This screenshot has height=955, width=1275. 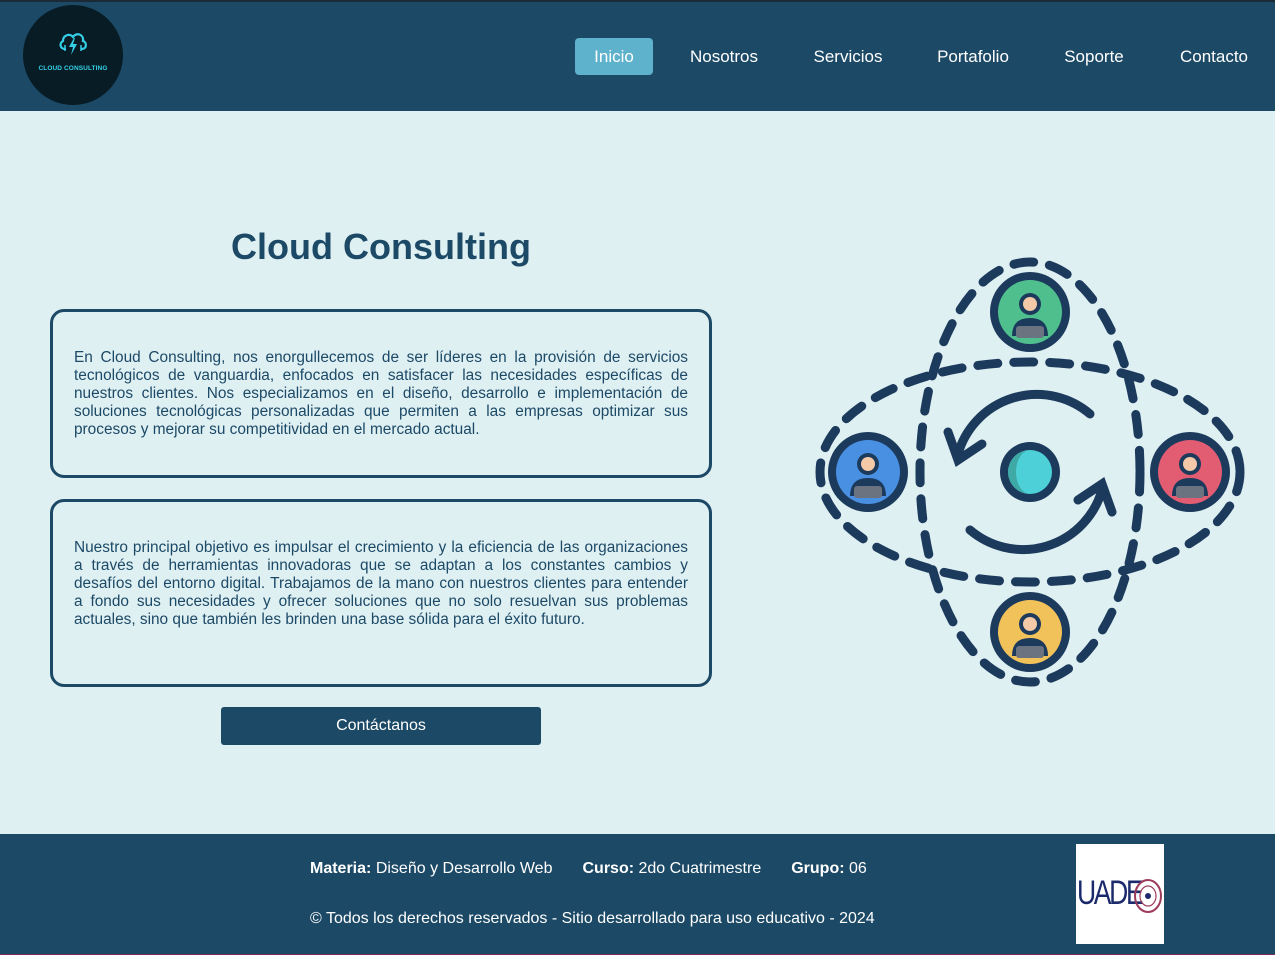 What do you see at coordinates (1110, 893) in the screenshot?
I see `uade-logo-text: UADE` at bounding box center [1110, 893].